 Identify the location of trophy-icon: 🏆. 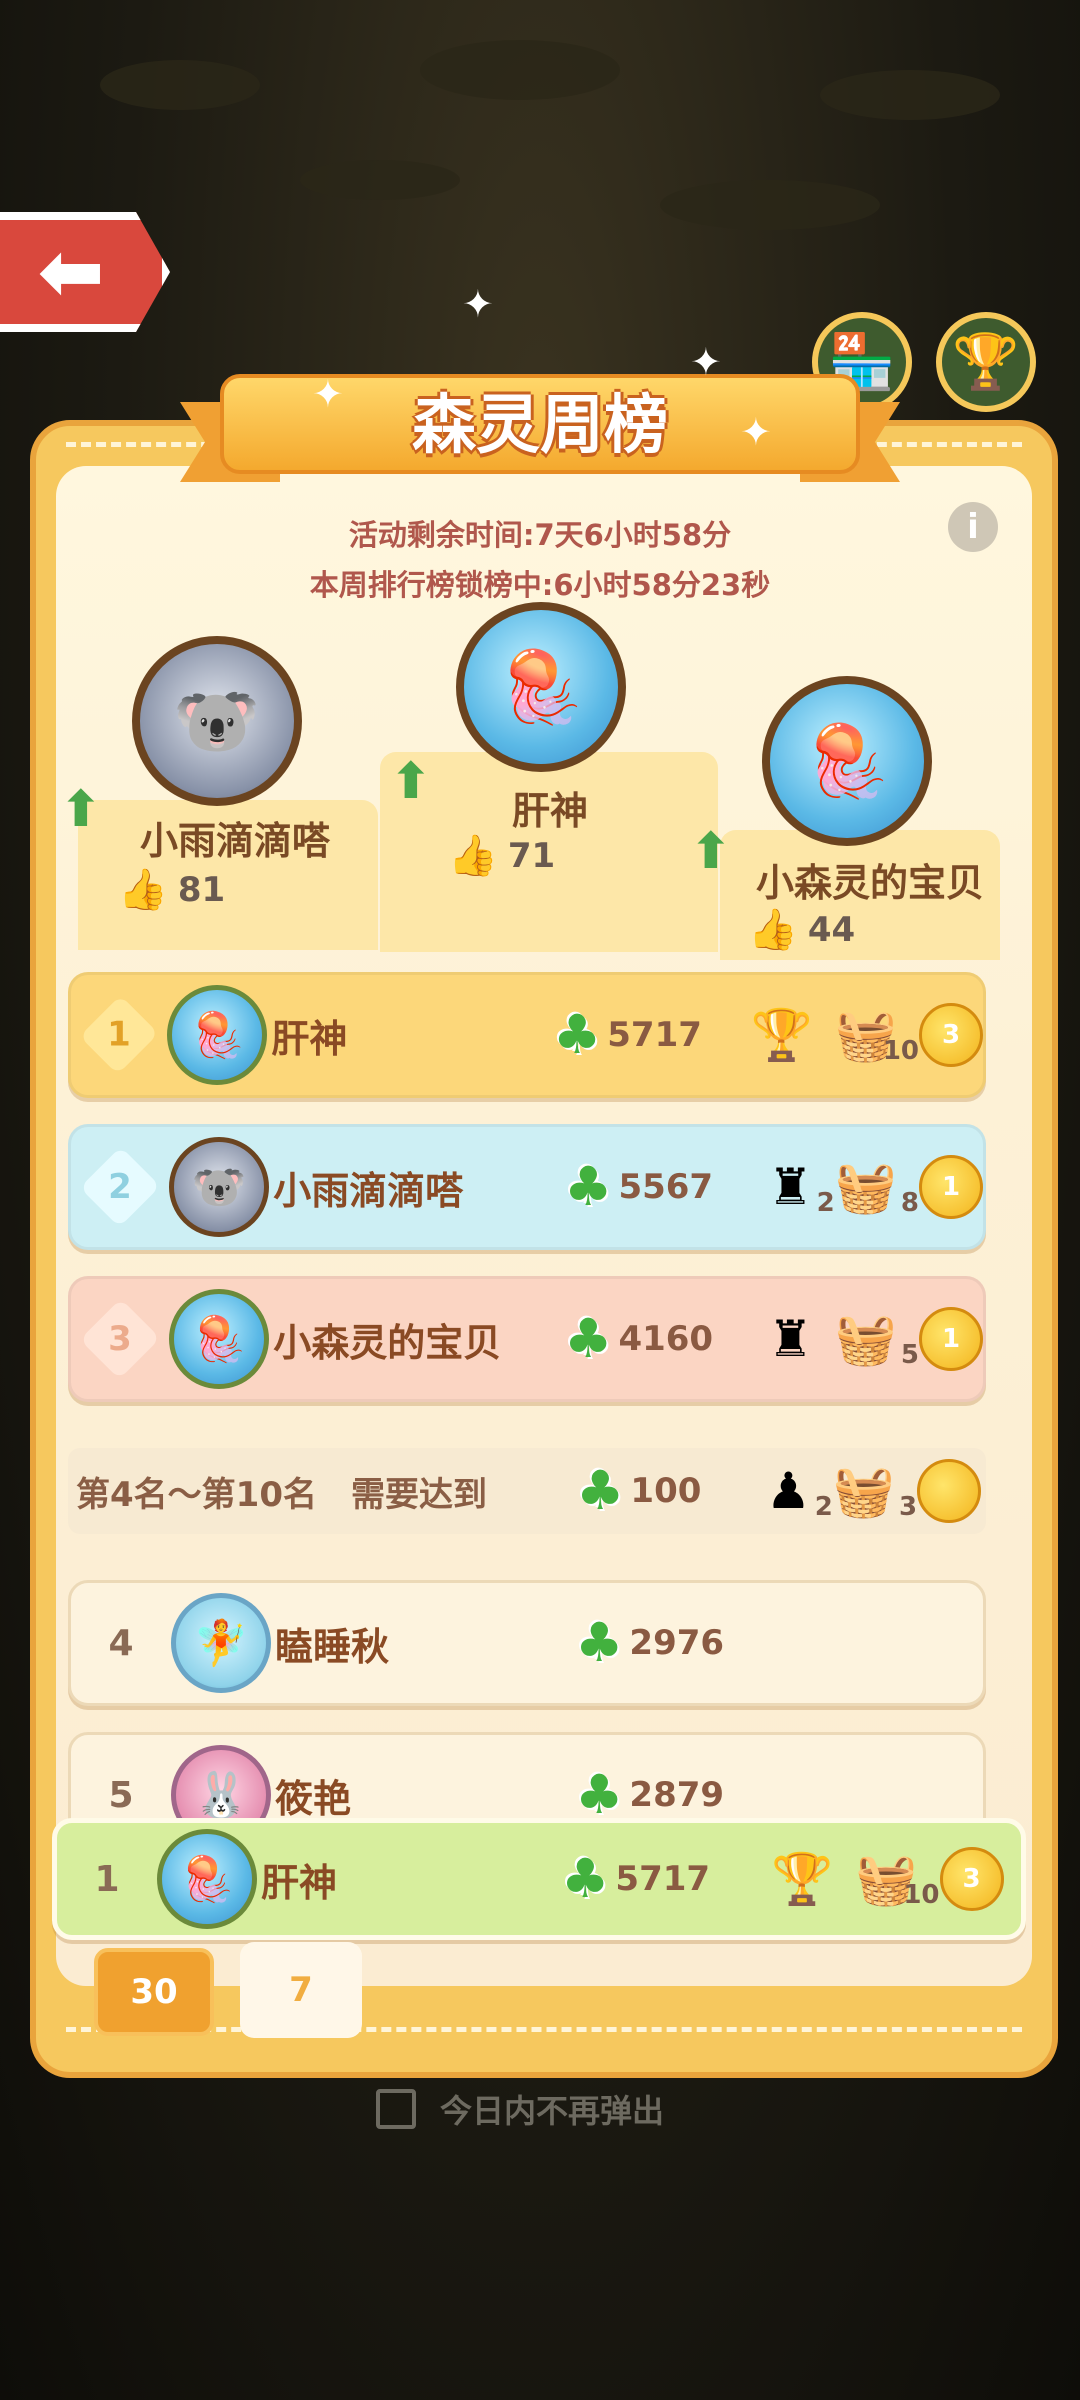
(986, 362).